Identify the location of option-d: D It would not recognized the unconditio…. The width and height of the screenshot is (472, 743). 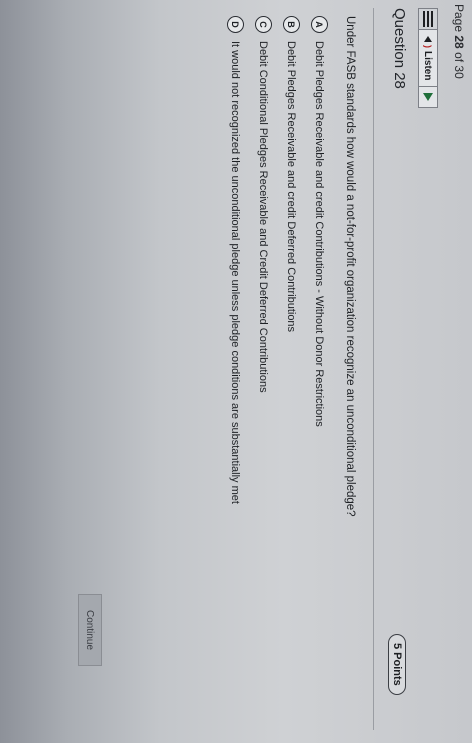
(235, 260).